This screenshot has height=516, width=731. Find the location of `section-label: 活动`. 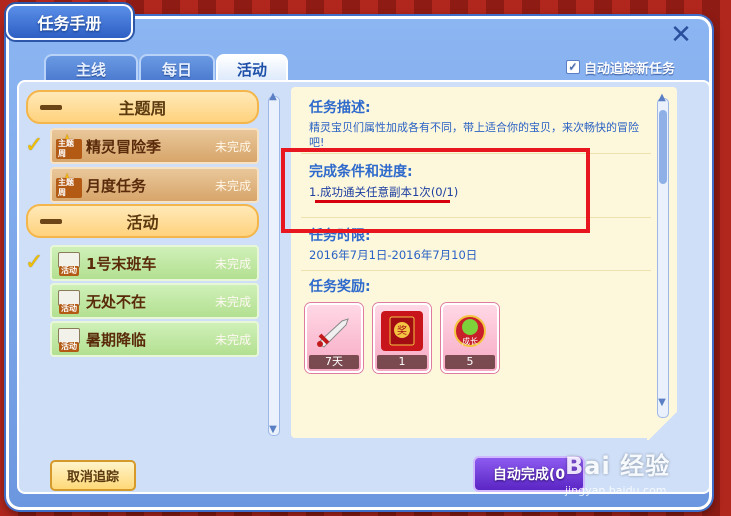

section-label: 活动 is located at coordinates (142, 222).